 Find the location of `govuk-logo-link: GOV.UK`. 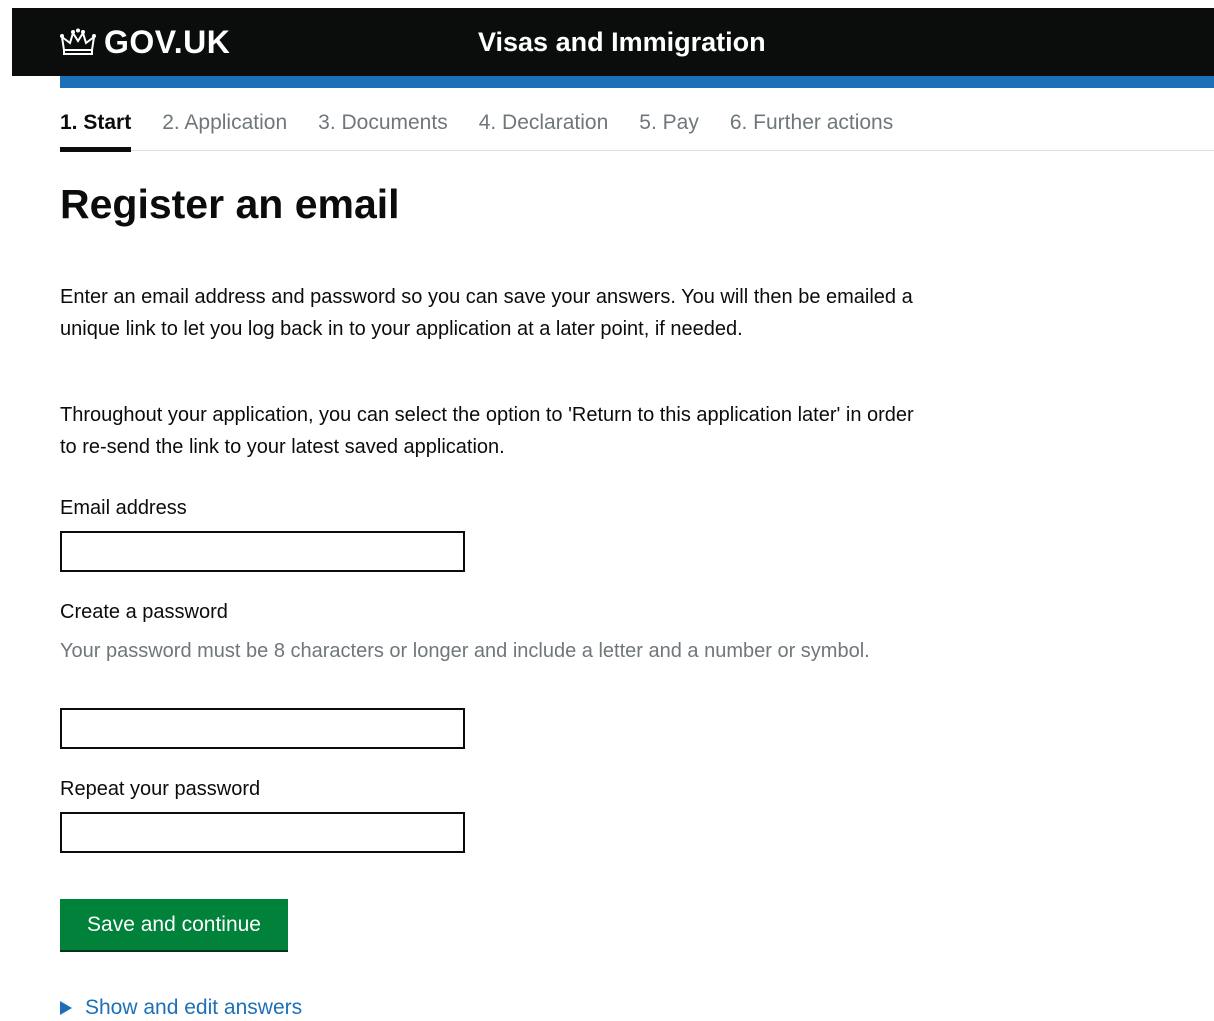

govuk-logo-link: GOV.UK is located at coordinates (145, 42).